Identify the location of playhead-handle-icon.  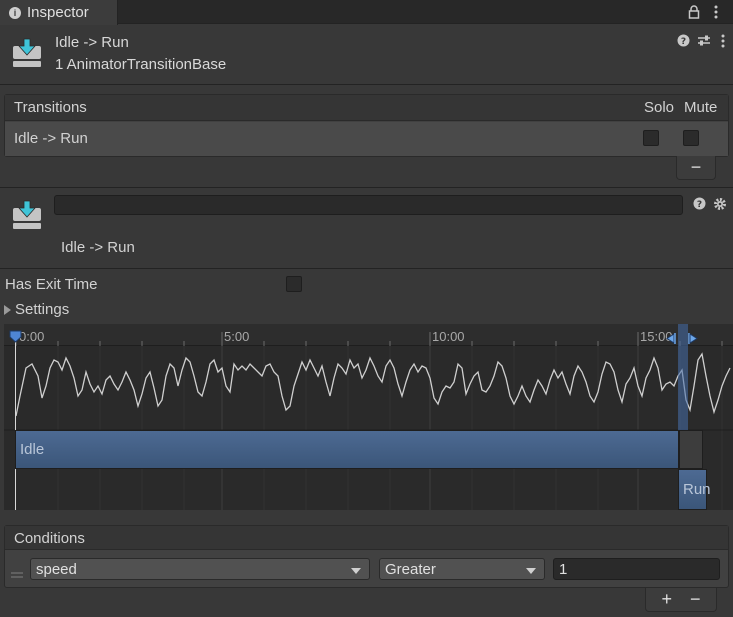
(15, 338).